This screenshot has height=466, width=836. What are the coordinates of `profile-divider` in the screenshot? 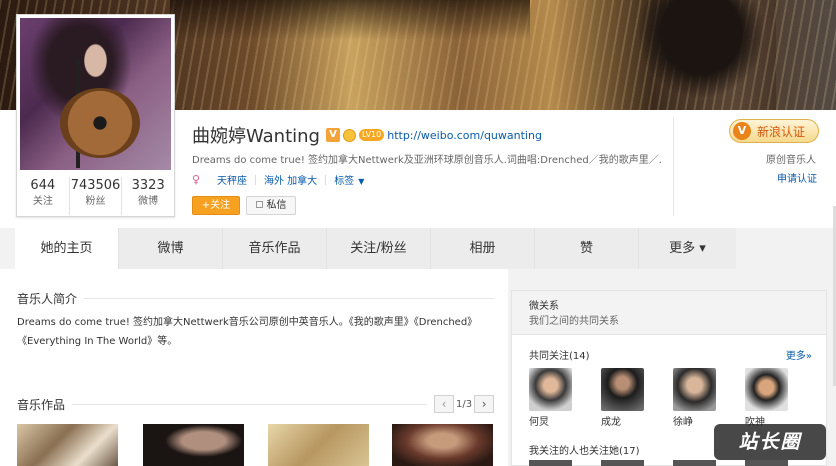 It's located at (673, 167).